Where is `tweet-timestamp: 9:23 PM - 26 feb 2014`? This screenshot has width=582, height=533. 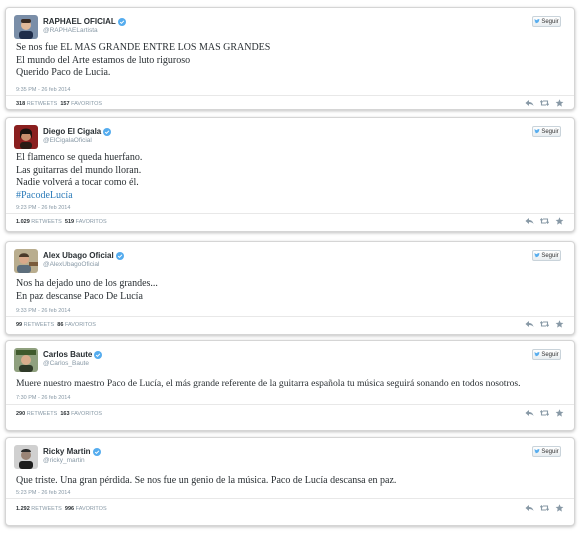
tweet-timestamp: 9:23 PM - 26 feb 2014 is located at coordinates (43, 208).